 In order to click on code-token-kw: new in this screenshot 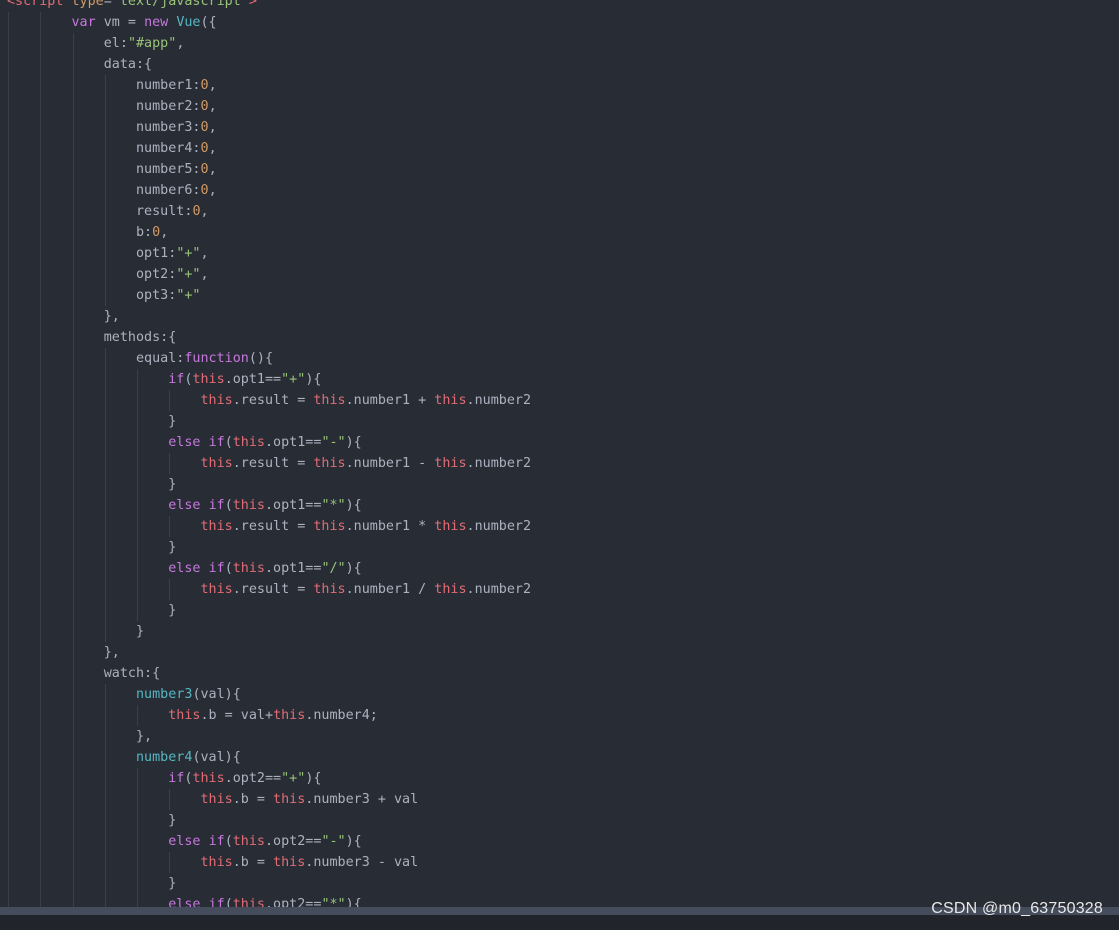, I will do `click(156, 22)`.